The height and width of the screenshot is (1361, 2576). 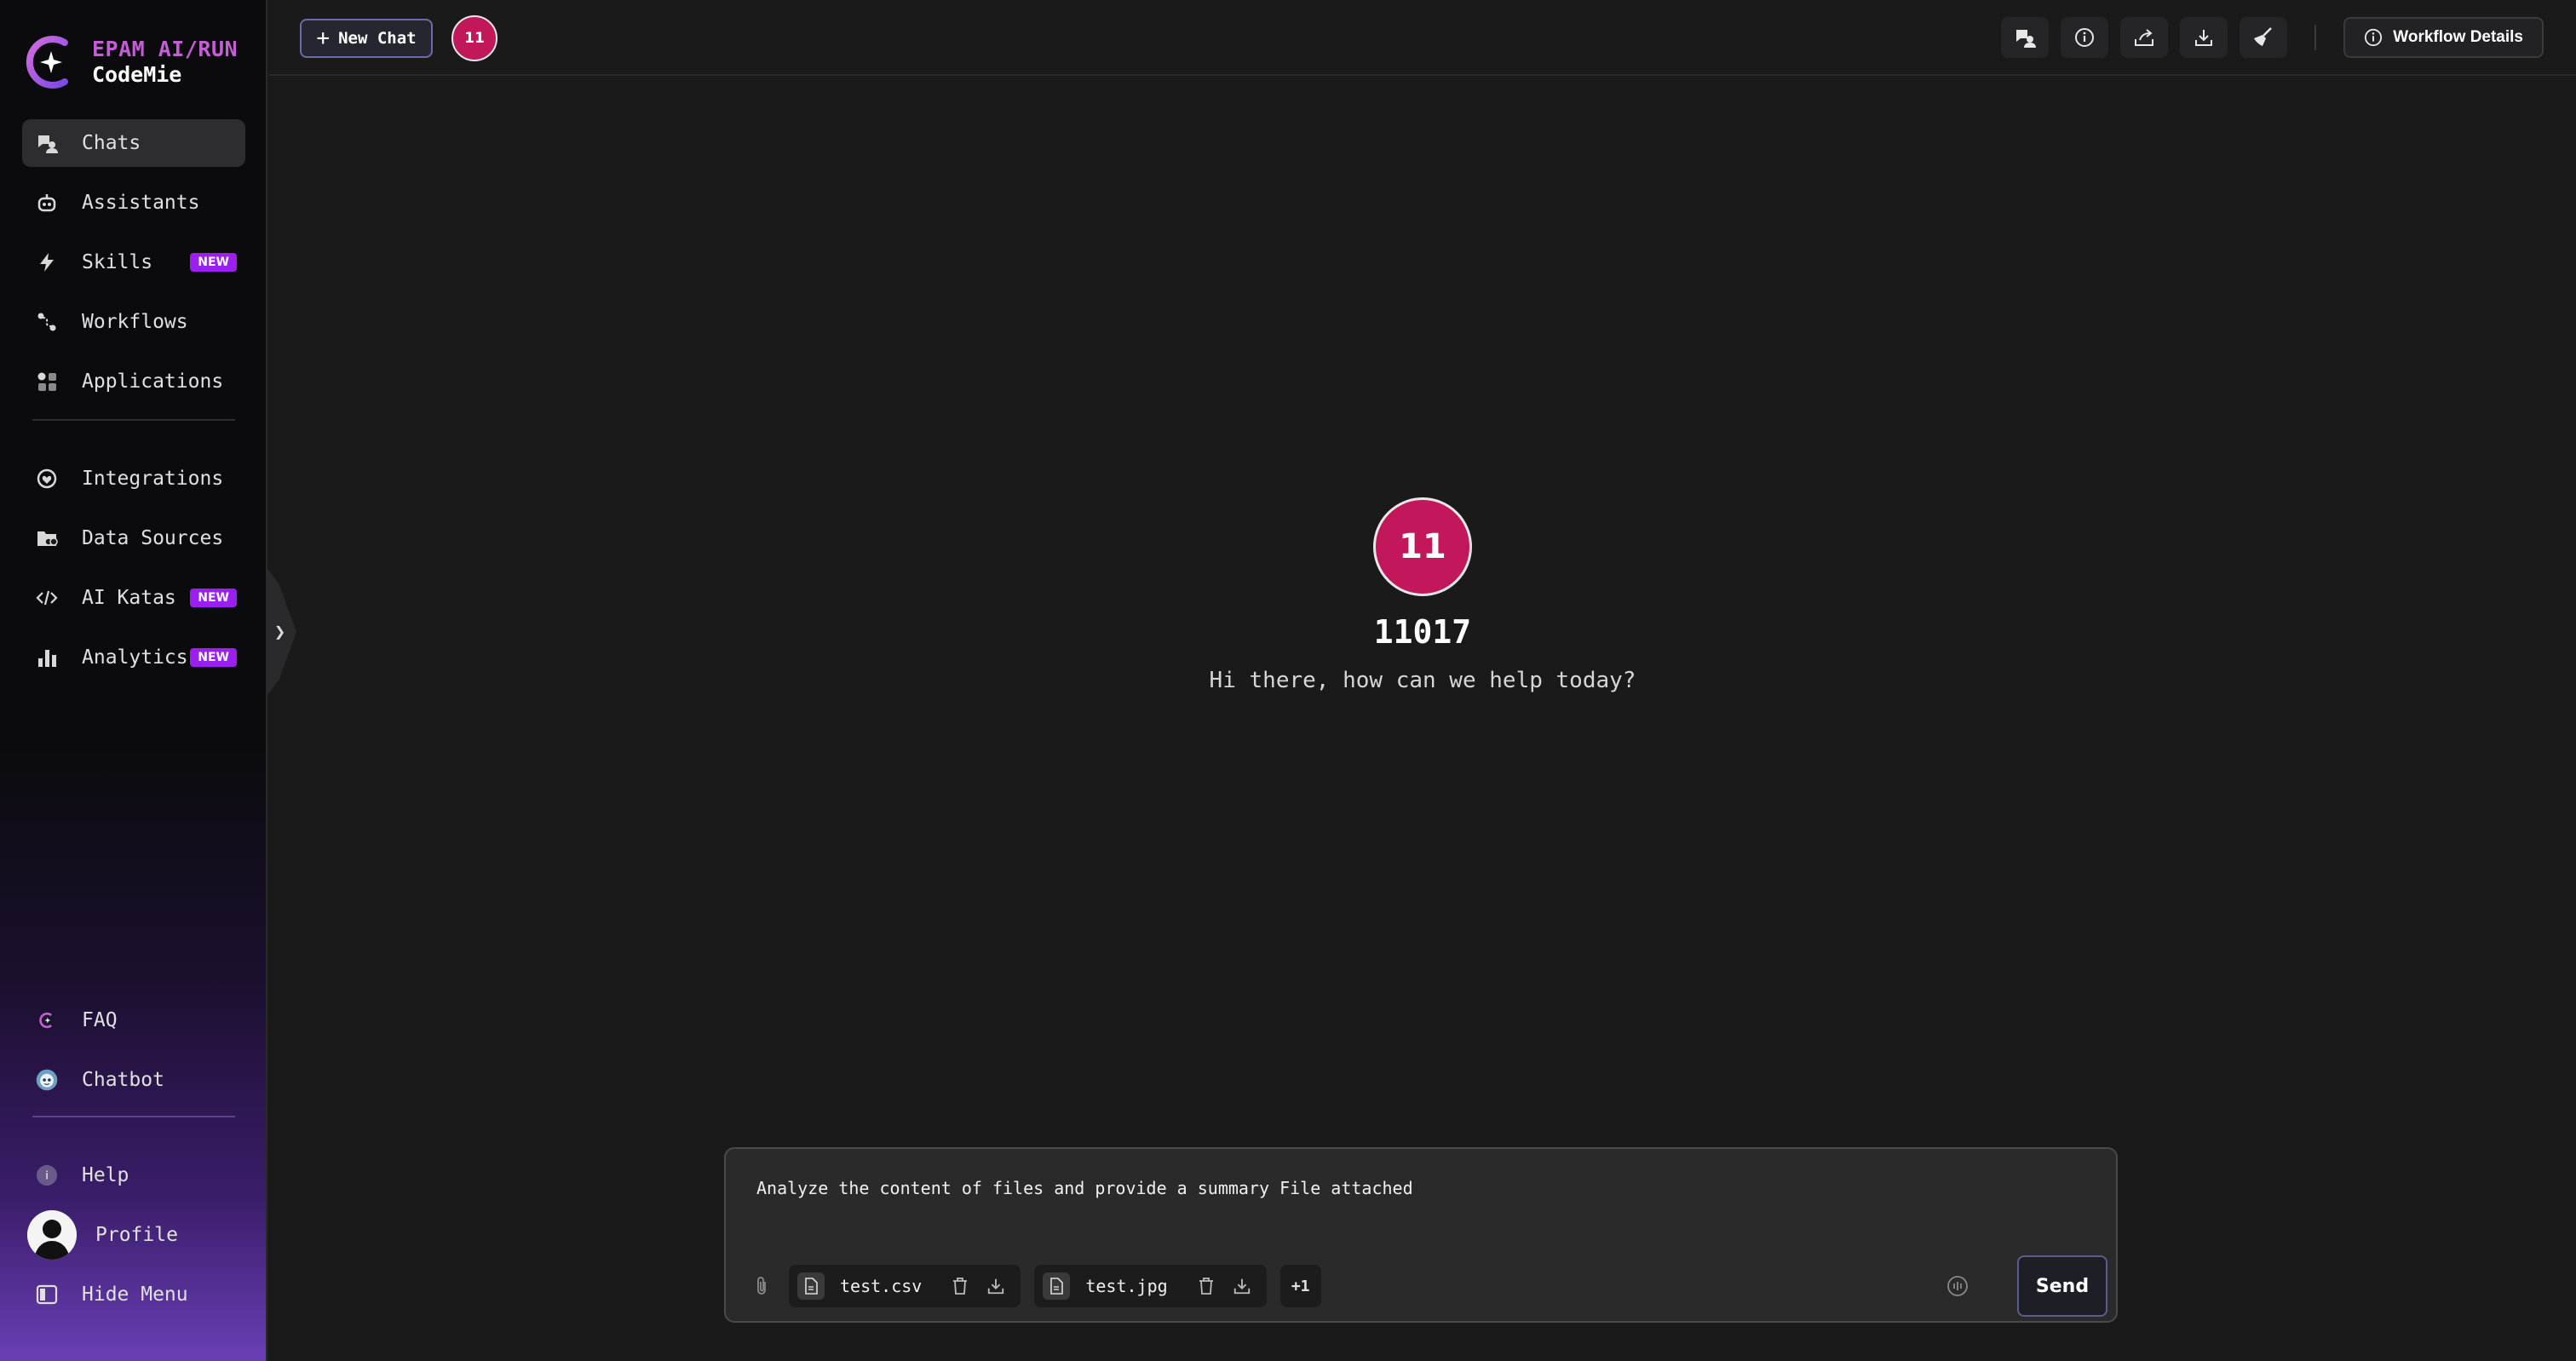 I want to click on brand-logo: EPAM AI/RUN CodeMie, so click(x=130, y=62).